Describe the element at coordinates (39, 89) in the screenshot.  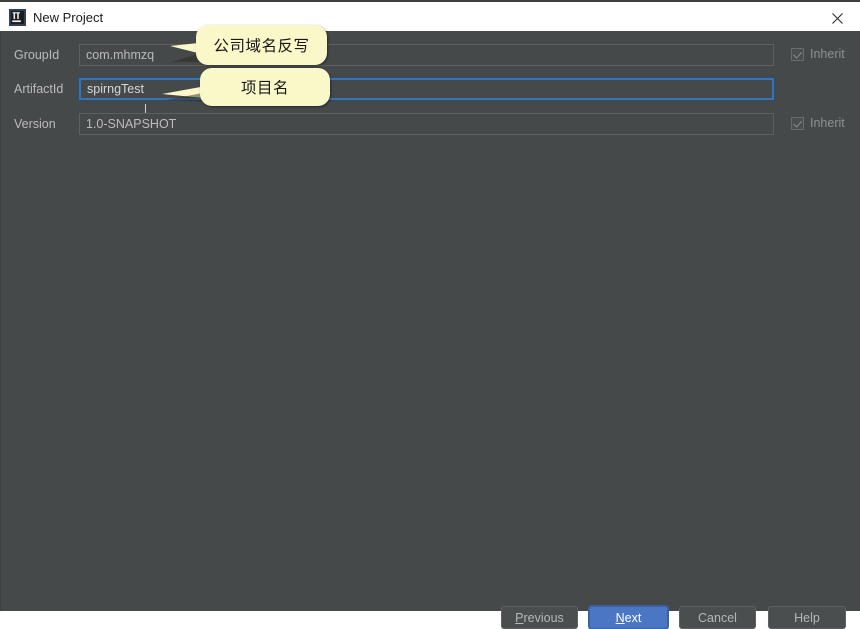
I see `label-artifactid: ArtifactId` at that location.